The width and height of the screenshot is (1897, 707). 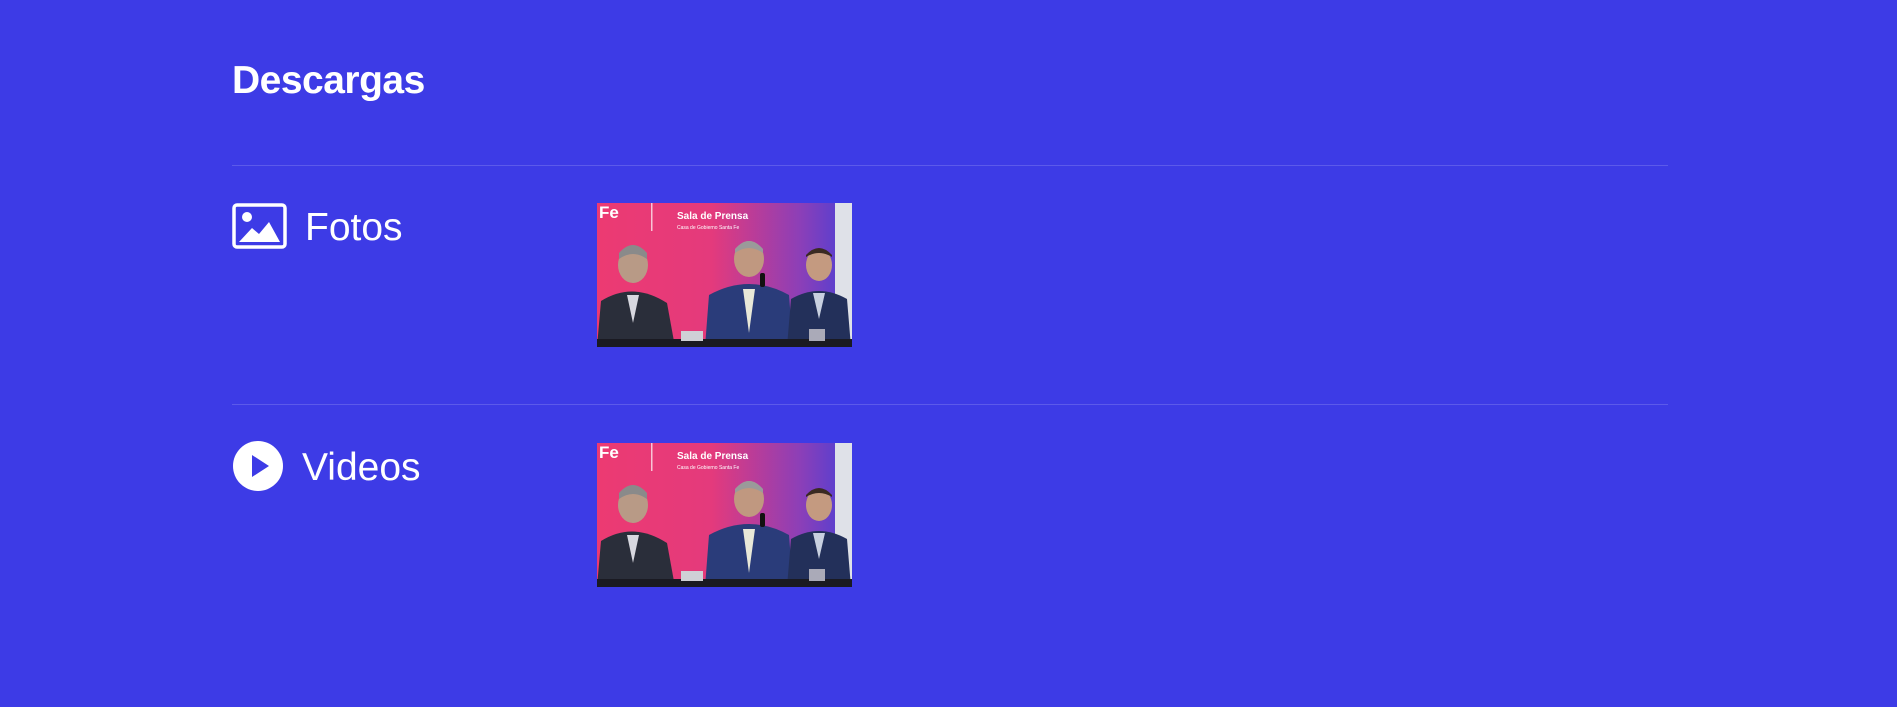 What do you see at coordinates (328, 80) in the screenshot?
I see `section-title: Descargas` at bounding box center [328, 80].